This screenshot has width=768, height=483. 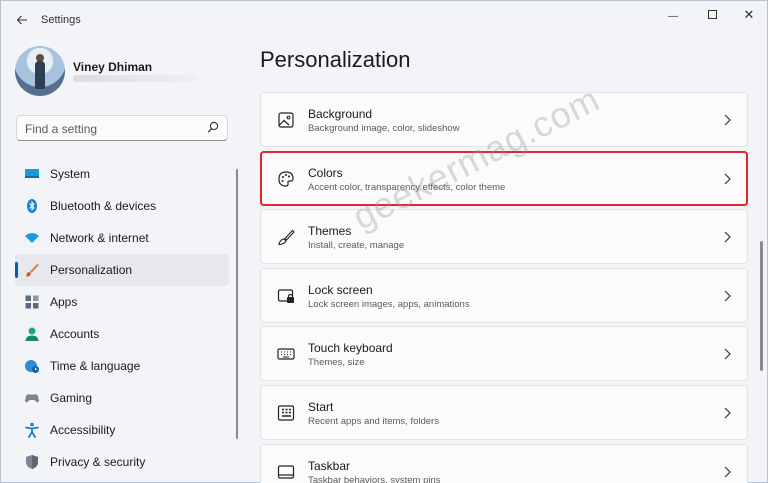 I want to click on apps-icon, so click(x=32, y=302).